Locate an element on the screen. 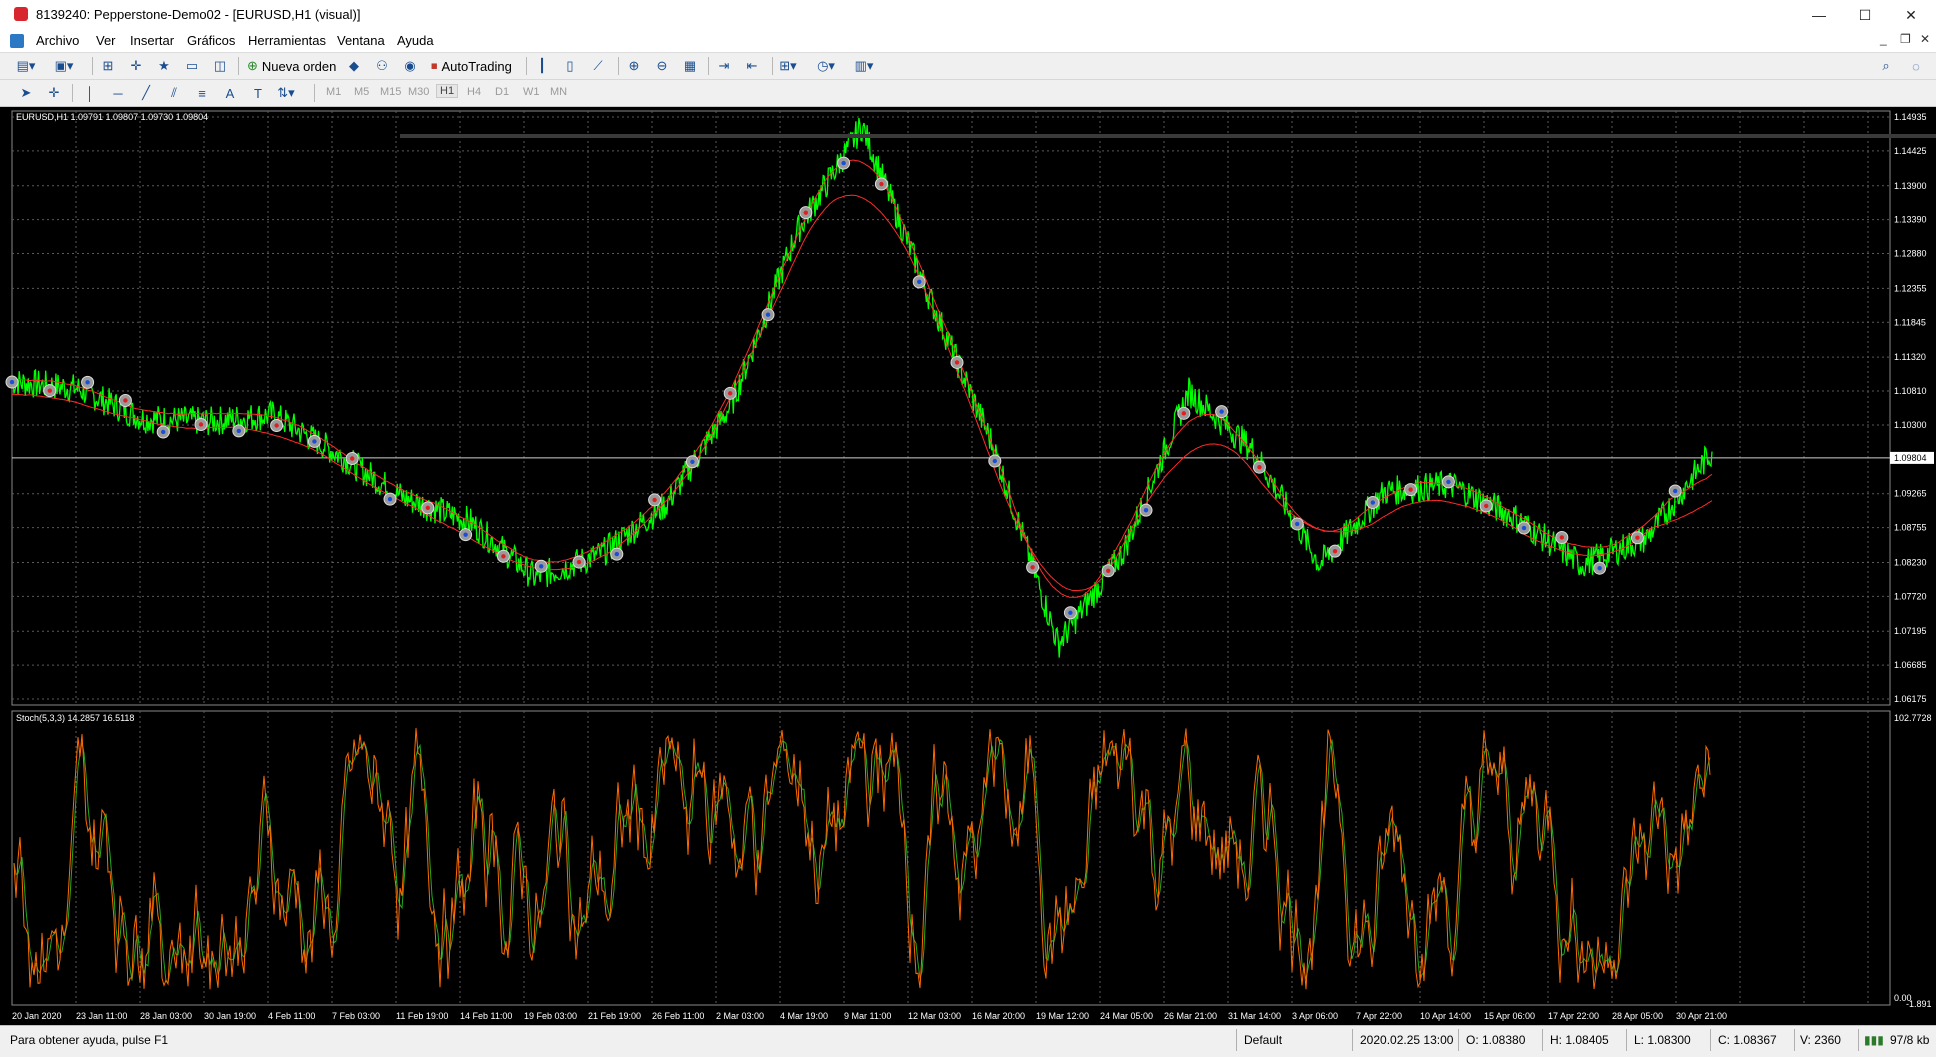 This screenshot has height=1057, width=1936. price-tick-label: 1.11320 is located at coordinates (1910, 357).